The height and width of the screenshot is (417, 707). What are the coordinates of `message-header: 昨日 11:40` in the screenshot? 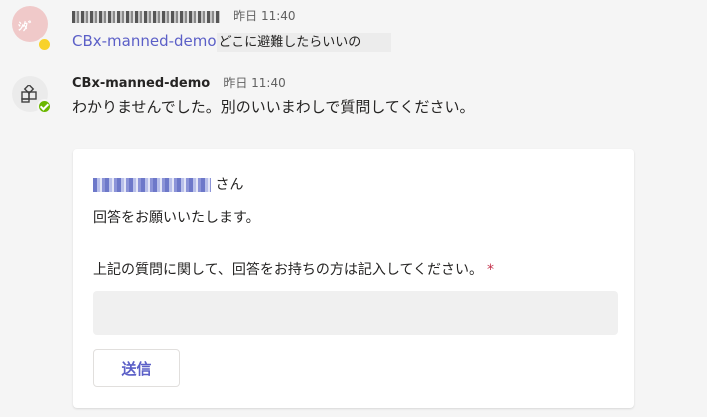 It's located at (184, 15).